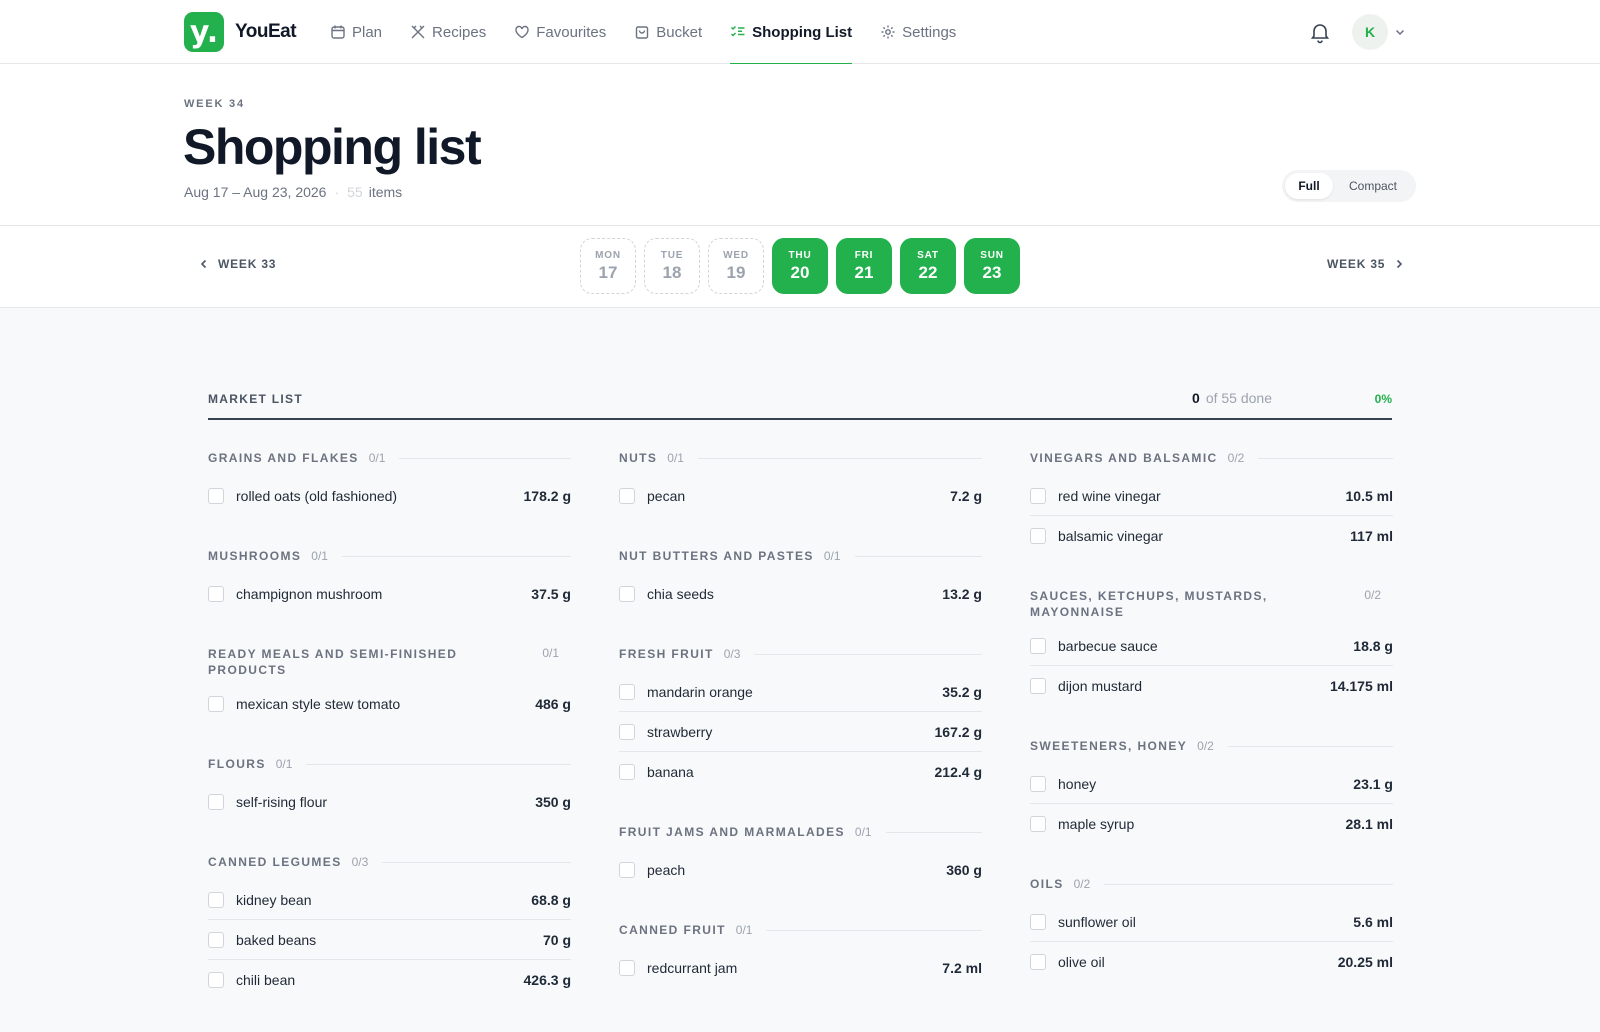 This screenshot has height=1032, width=1600. I want to click on app-name: YouEat, so click(266, 31).